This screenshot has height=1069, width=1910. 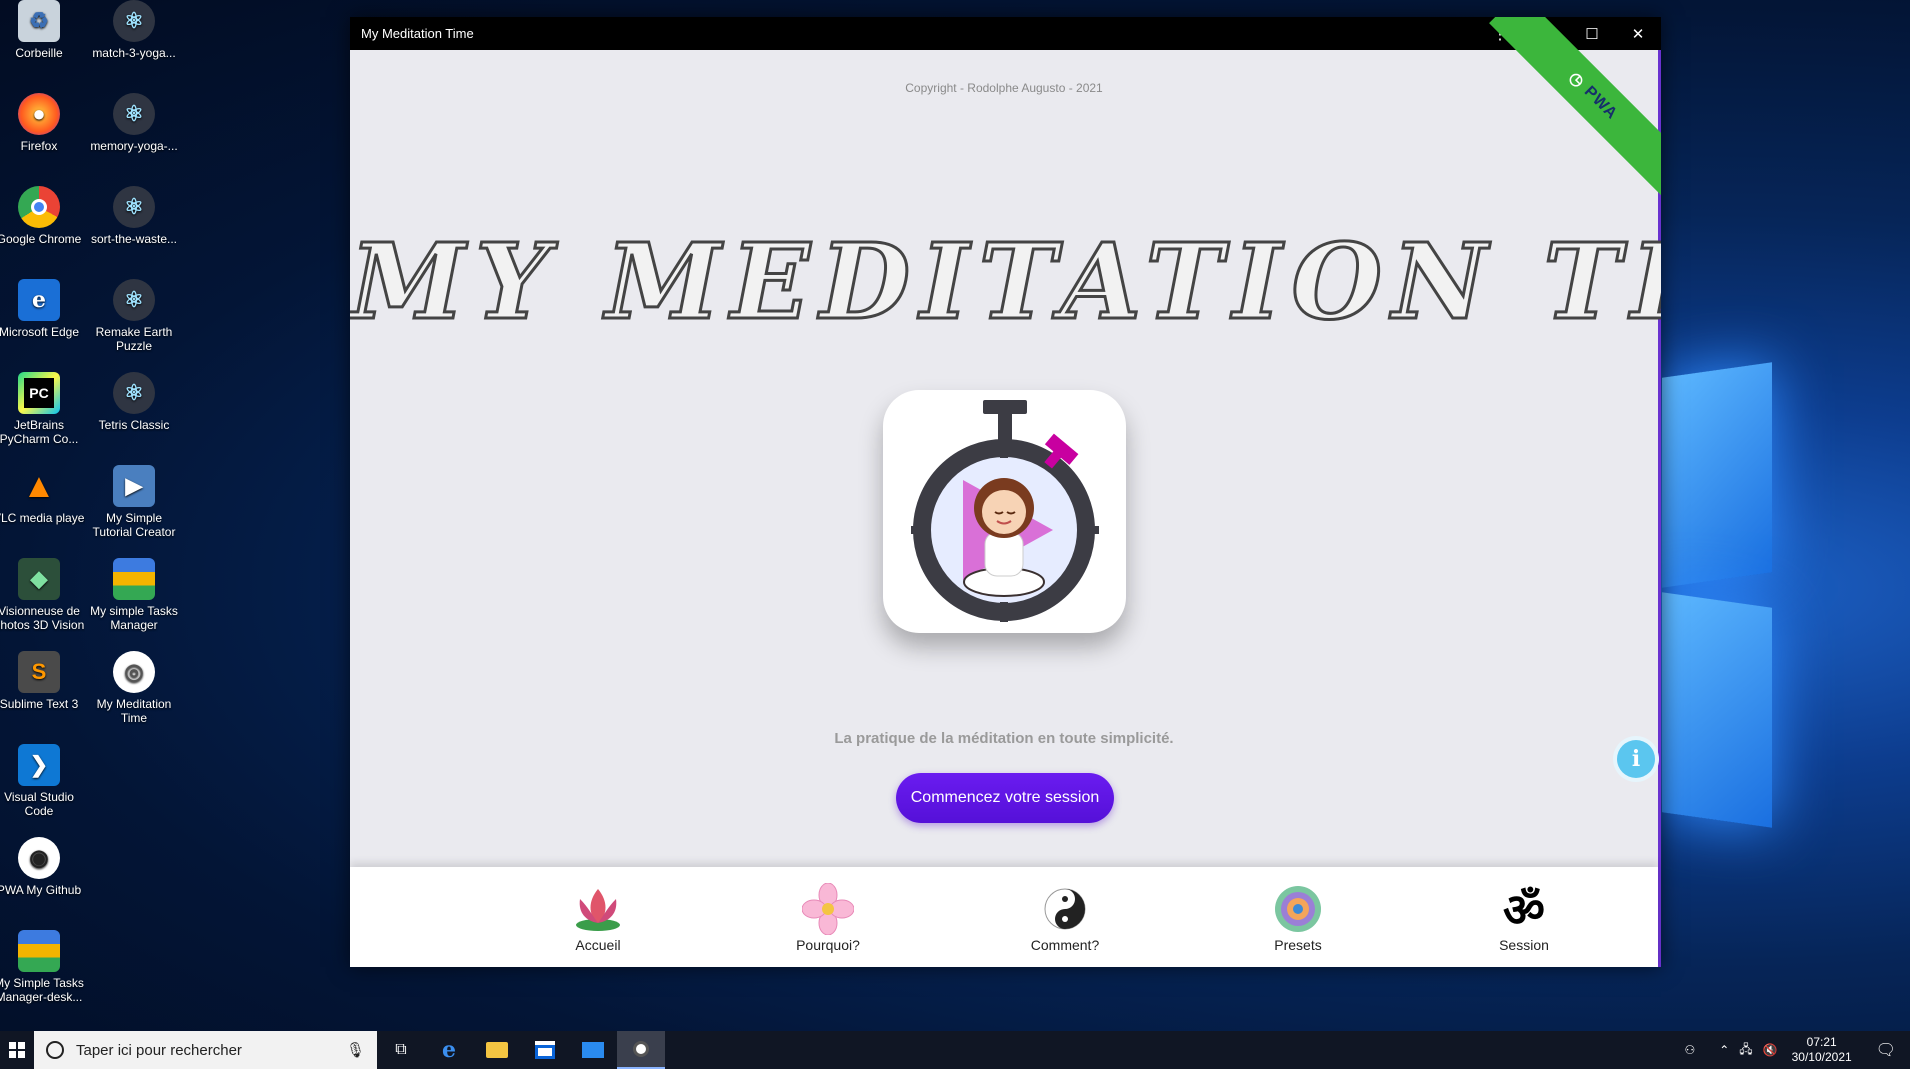 I want to click on vscode-icon: ❯, so click(x=39, y=765).